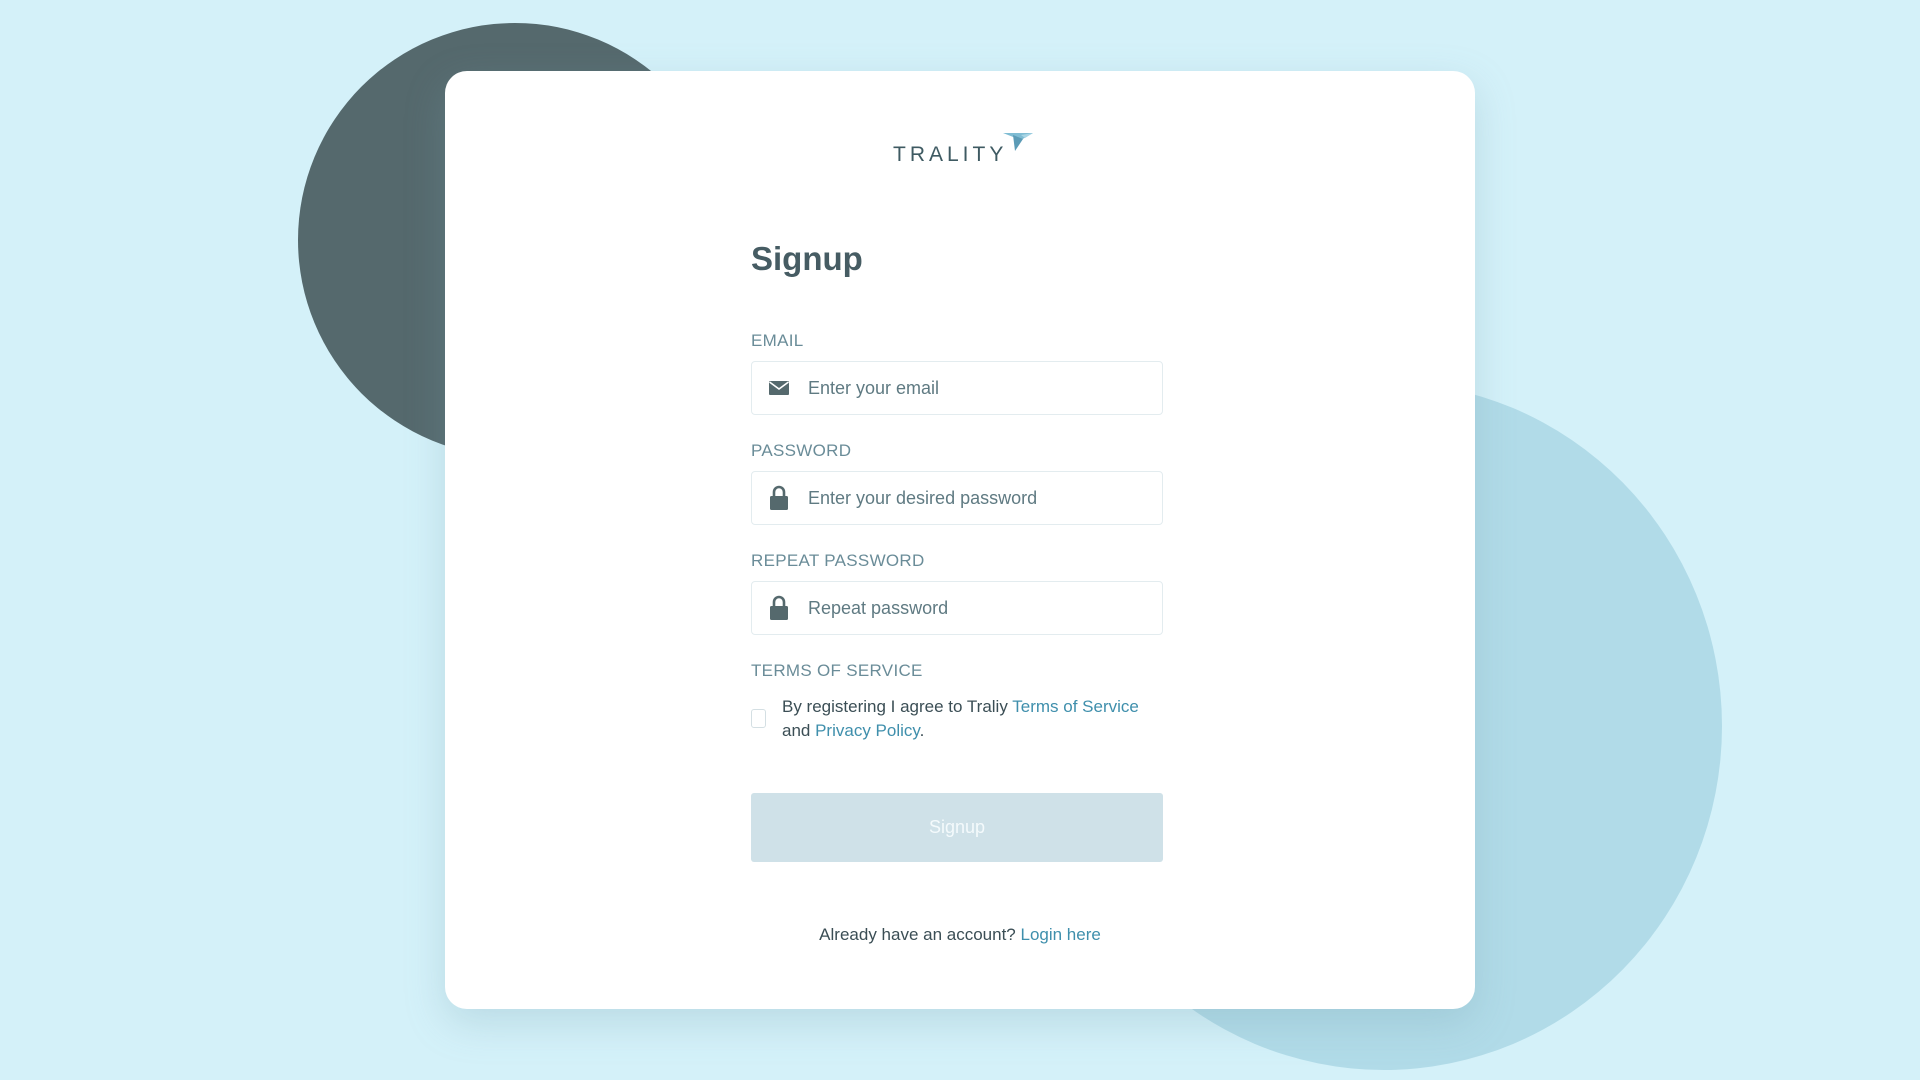 This screenshot has height=1080, width=1920. Describe the element at coordinates (838, 560) in the screenshot. I see `repeat-password-label: REPEAT PASSWORD` at that location.